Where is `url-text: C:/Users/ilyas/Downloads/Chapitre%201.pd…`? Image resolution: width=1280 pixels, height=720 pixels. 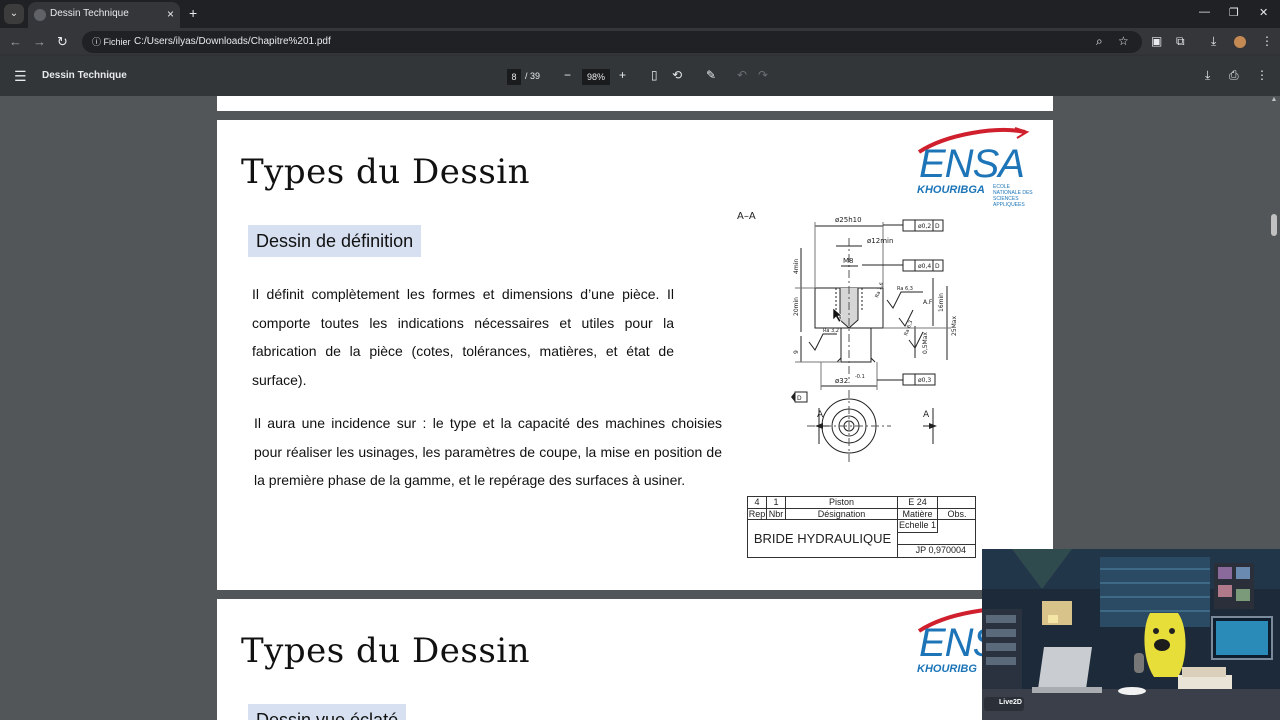 url-text: C:/Users/ilyas/Downloads/Chapitre%201.pd… is located at coordinates (232, 41).